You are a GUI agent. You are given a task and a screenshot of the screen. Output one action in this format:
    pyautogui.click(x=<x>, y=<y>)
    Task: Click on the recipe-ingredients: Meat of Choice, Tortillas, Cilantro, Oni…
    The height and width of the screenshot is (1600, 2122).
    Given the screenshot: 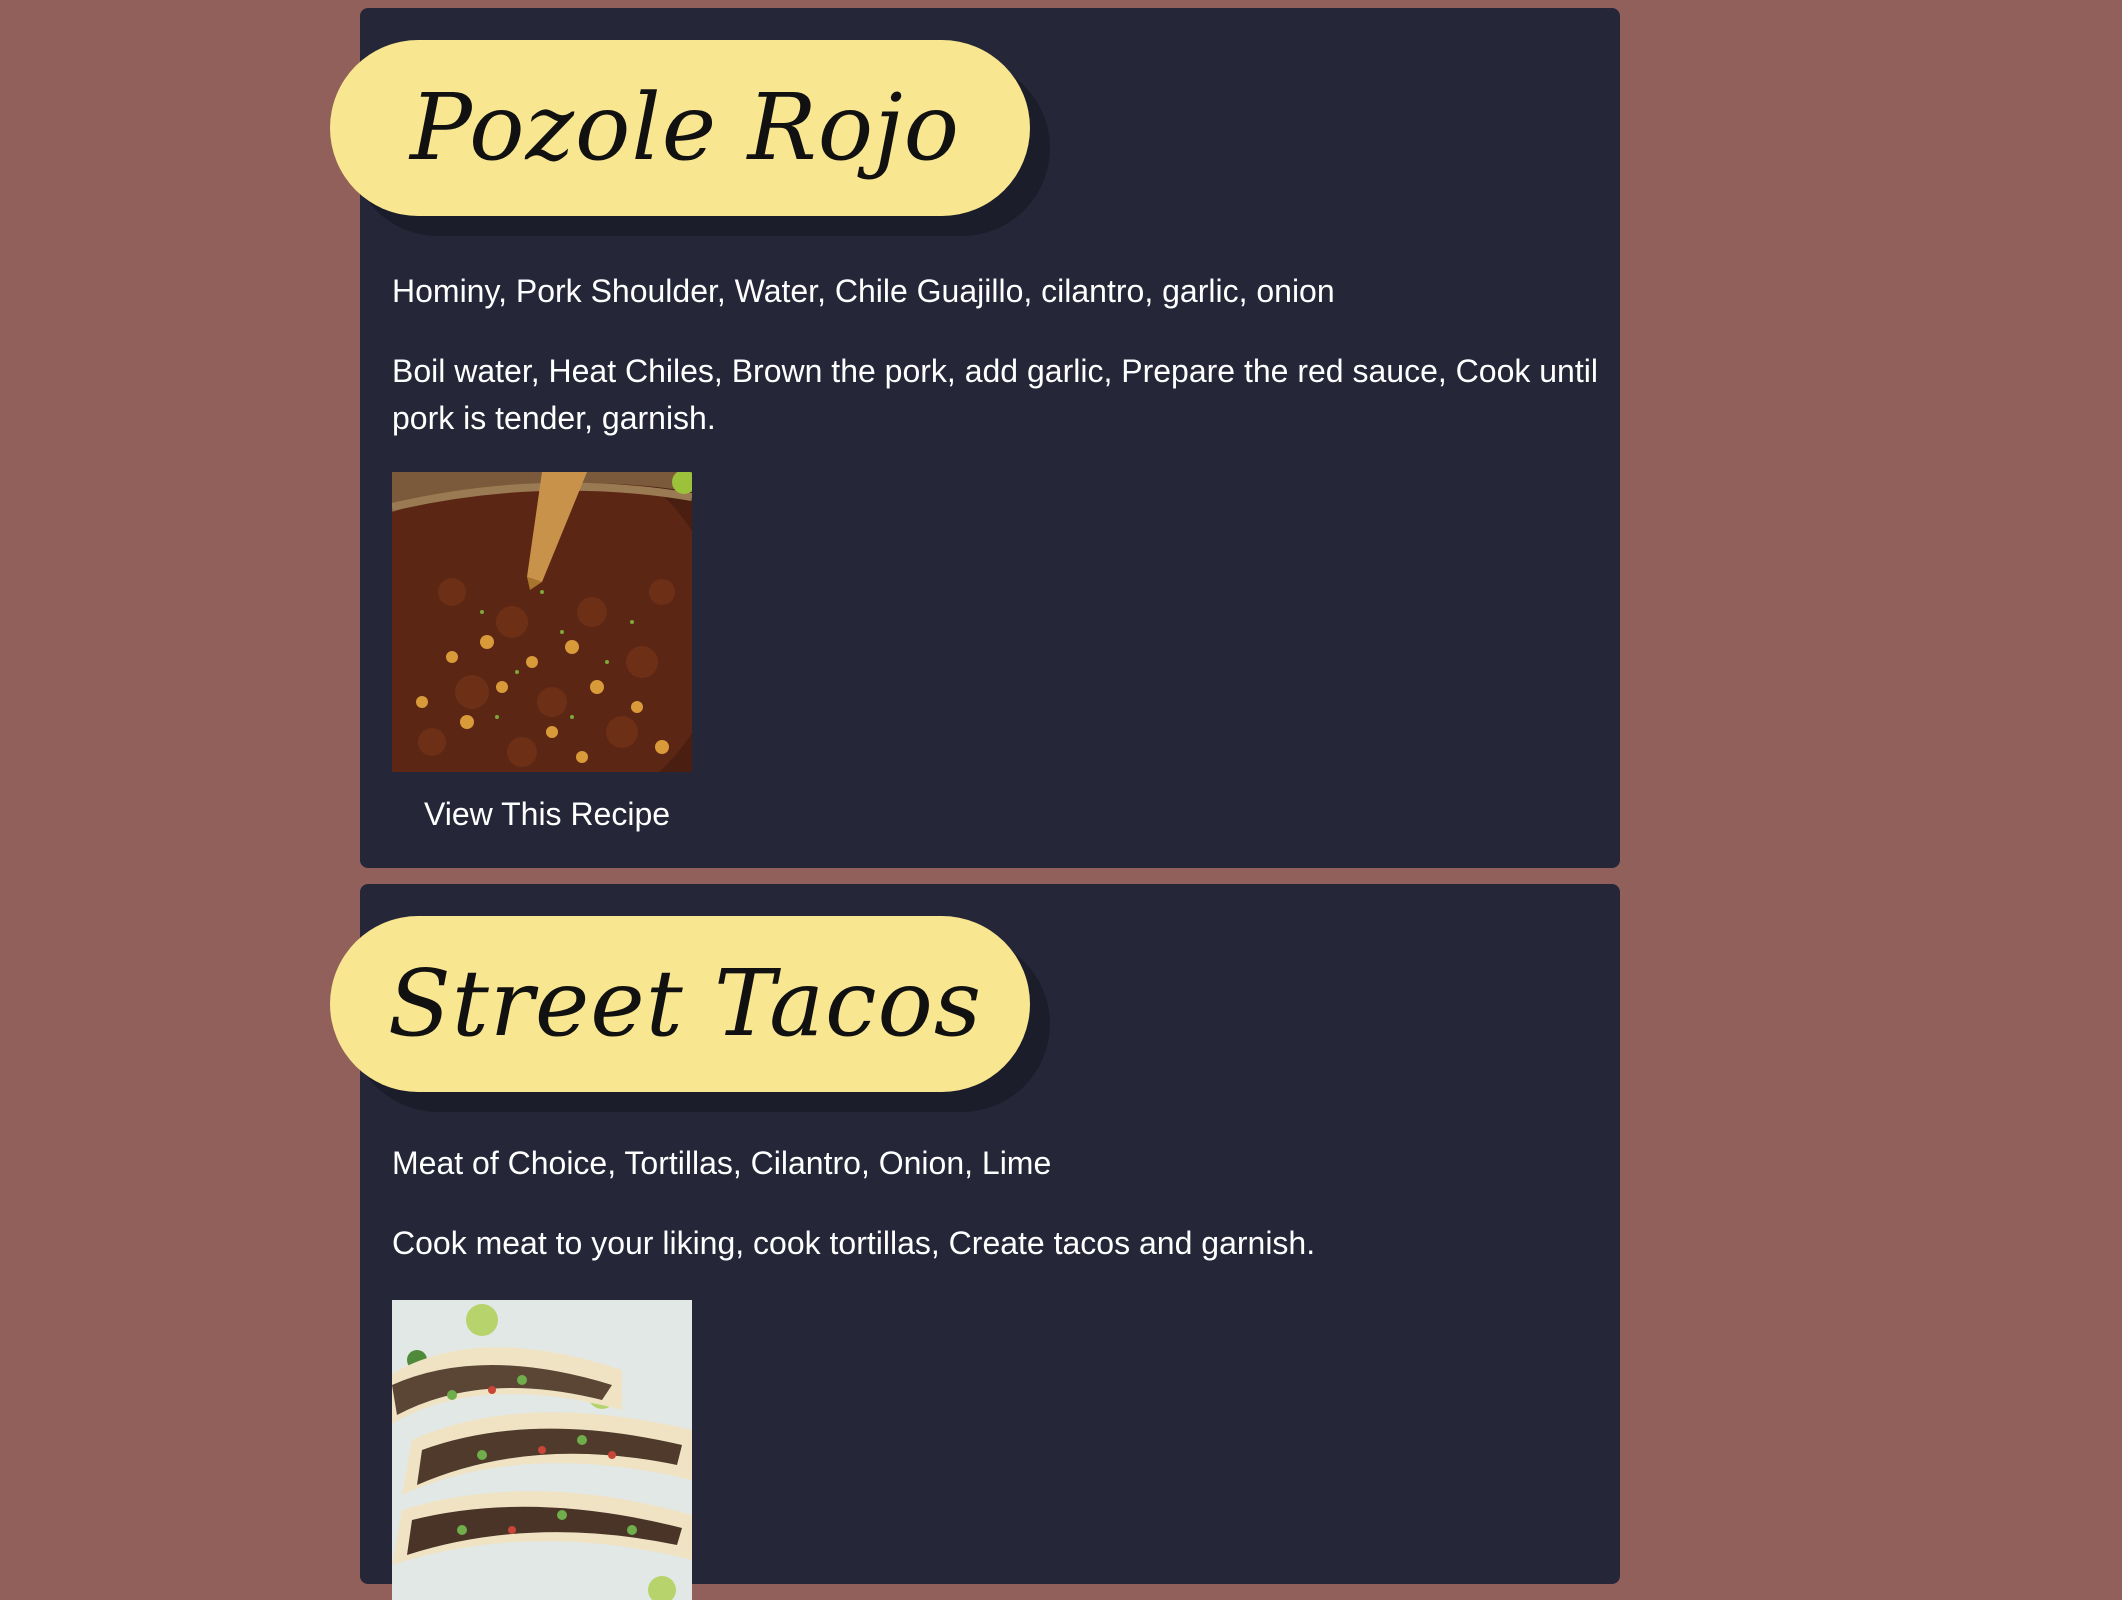 What is the action you would take?
    pyautogui.click(x=722, y=1163)
    